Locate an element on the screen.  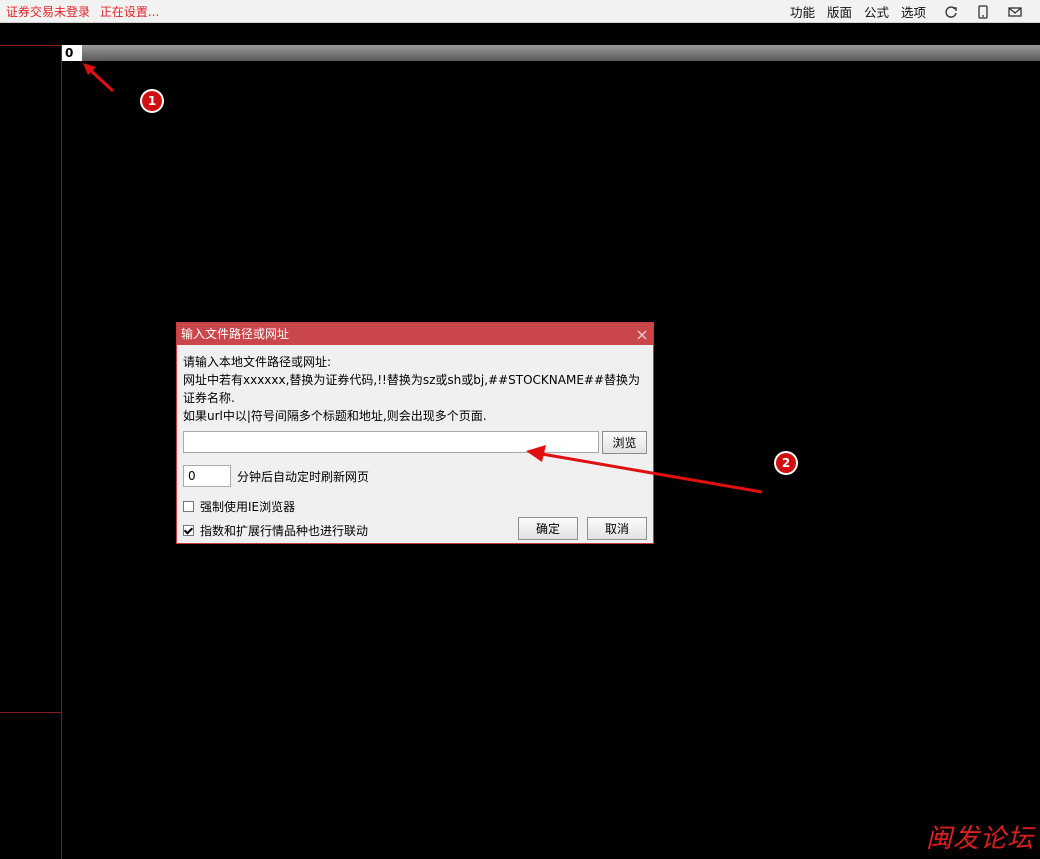
menu-options: 选项 is located at coordinates (913, 11).